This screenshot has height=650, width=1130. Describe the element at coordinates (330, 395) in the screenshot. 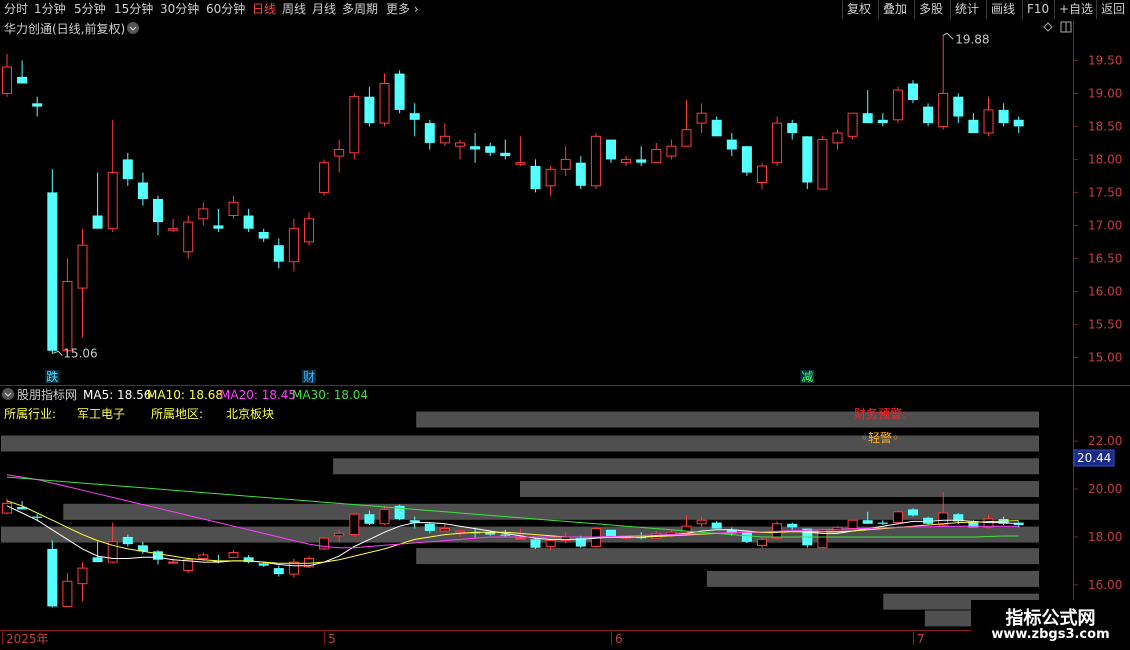

I see `ma30-value: MA30: 18.04` at that location.